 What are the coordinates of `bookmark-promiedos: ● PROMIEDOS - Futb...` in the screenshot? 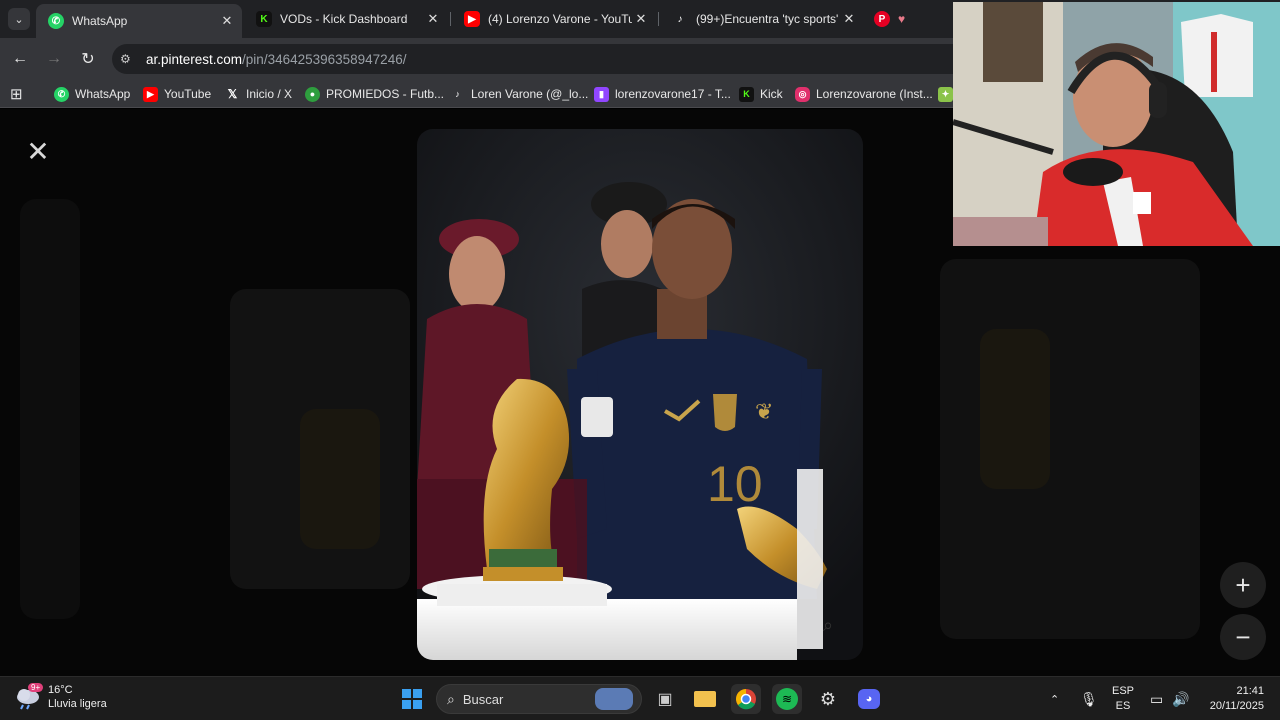 It's located at (374, 94).